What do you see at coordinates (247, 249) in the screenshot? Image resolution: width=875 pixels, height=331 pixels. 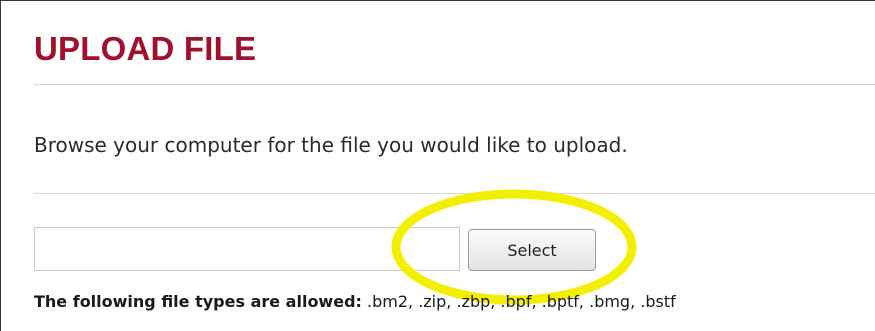 I see `file-path-input` at bounding box center [247, 249].